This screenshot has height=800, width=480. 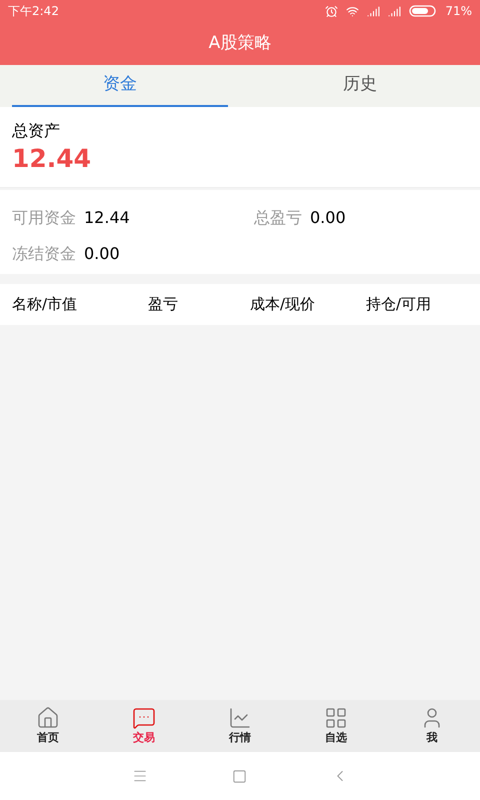 What do you see at coordinates (458, 11) in the screenshot?
I see `battery-percent: 71%` at bounding box center [458, 11].